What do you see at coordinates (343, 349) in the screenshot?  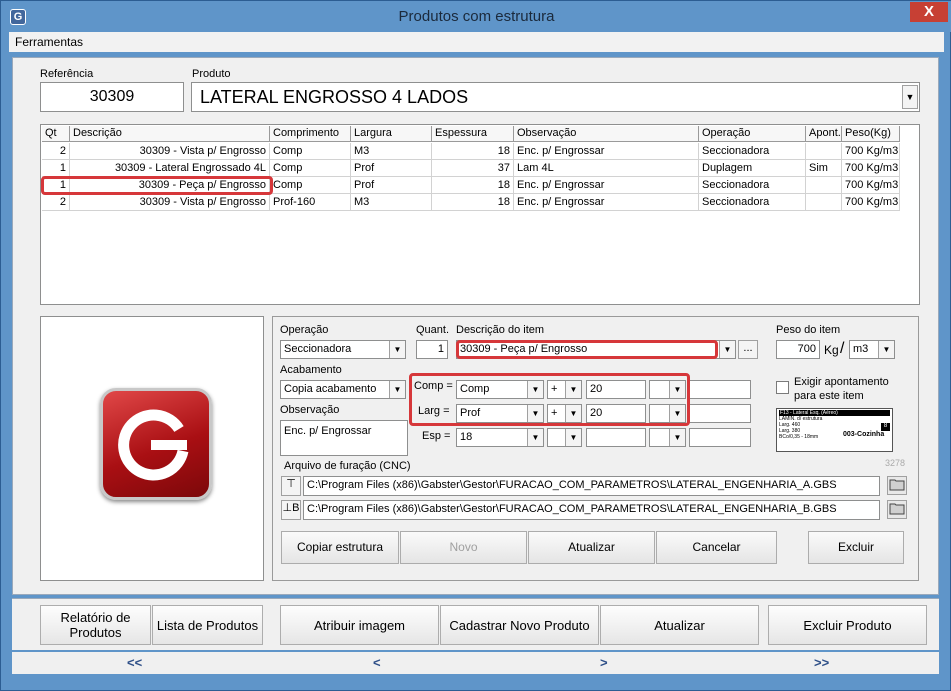 I see `operacao-select: Seccionadora ▼` at bounding box center [343, 349].